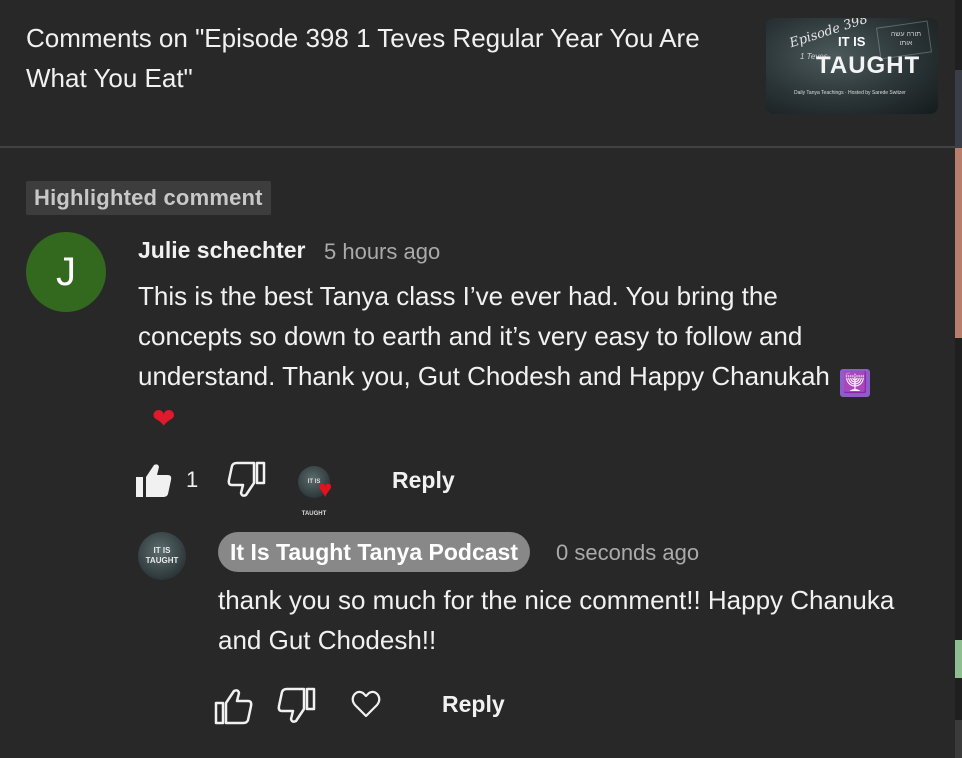 This screenshot has width=962, height=758. I want to click on channel-owner-badge: It Is Taught Tanya Podcast, so click(374, 552).